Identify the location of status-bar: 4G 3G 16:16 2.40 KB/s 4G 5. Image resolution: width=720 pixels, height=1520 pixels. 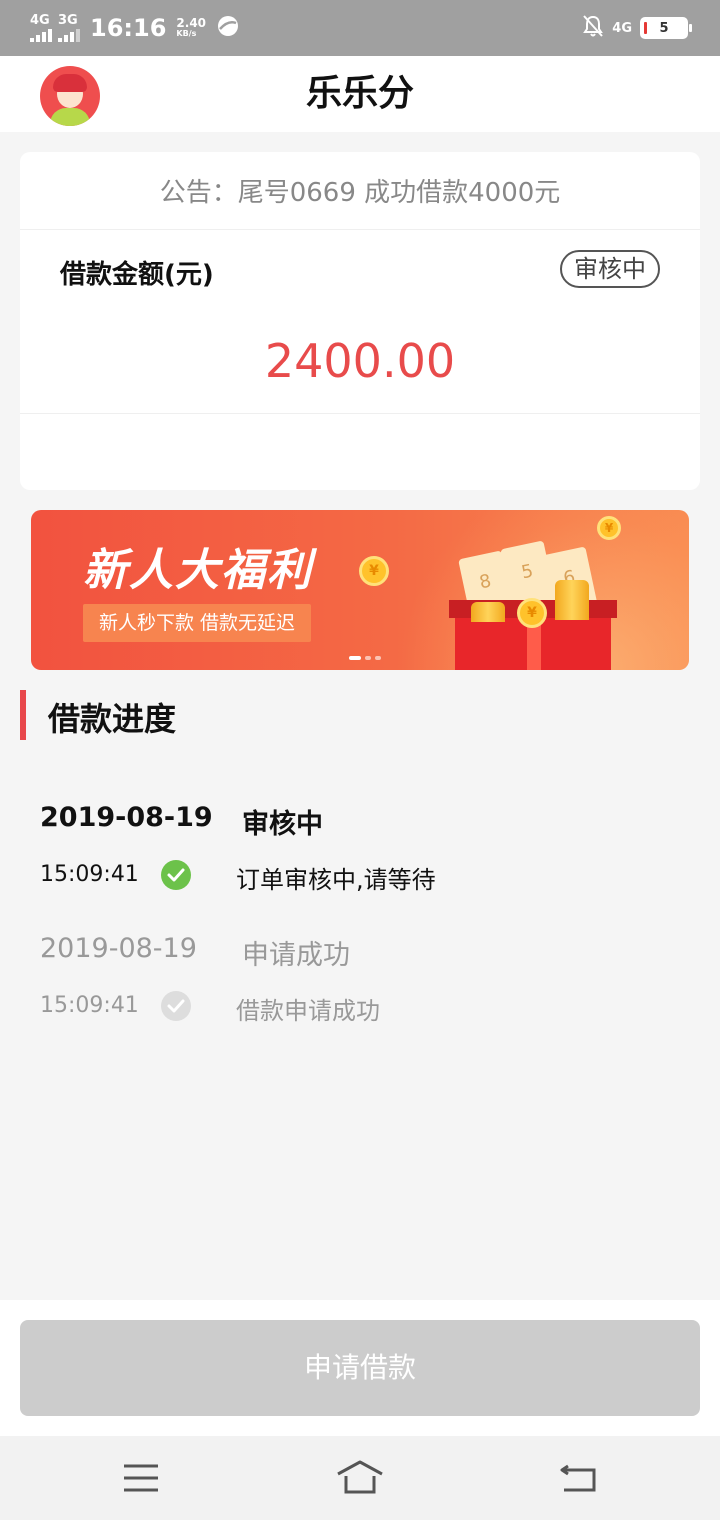
(360, 28).